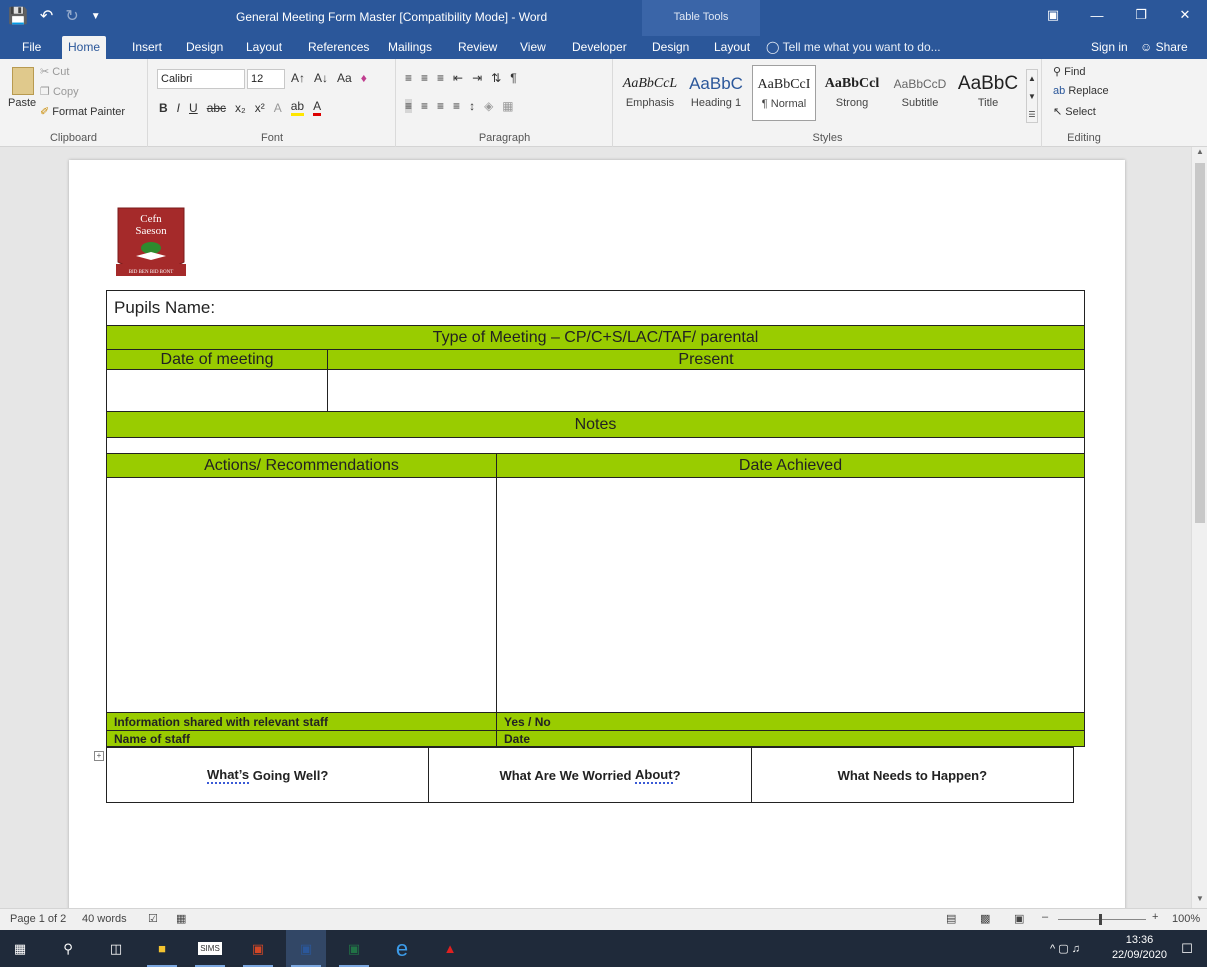 The height and width of the screenshot is (967, 1207). What do you see at coordinates (716, 93) in the screenshot?
I see `style-heading-1: AaBbC Heading 1` at bounding box center [716, 93].